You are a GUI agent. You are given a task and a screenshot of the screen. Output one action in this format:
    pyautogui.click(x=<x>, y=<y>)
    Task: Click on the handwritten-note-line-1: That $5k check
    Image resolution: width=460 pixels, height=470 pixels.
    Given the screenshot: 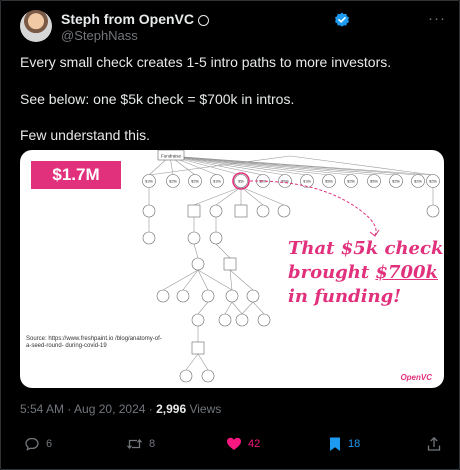 What is the action you would take?
    pyautogui.click(x=366, y=248)
    